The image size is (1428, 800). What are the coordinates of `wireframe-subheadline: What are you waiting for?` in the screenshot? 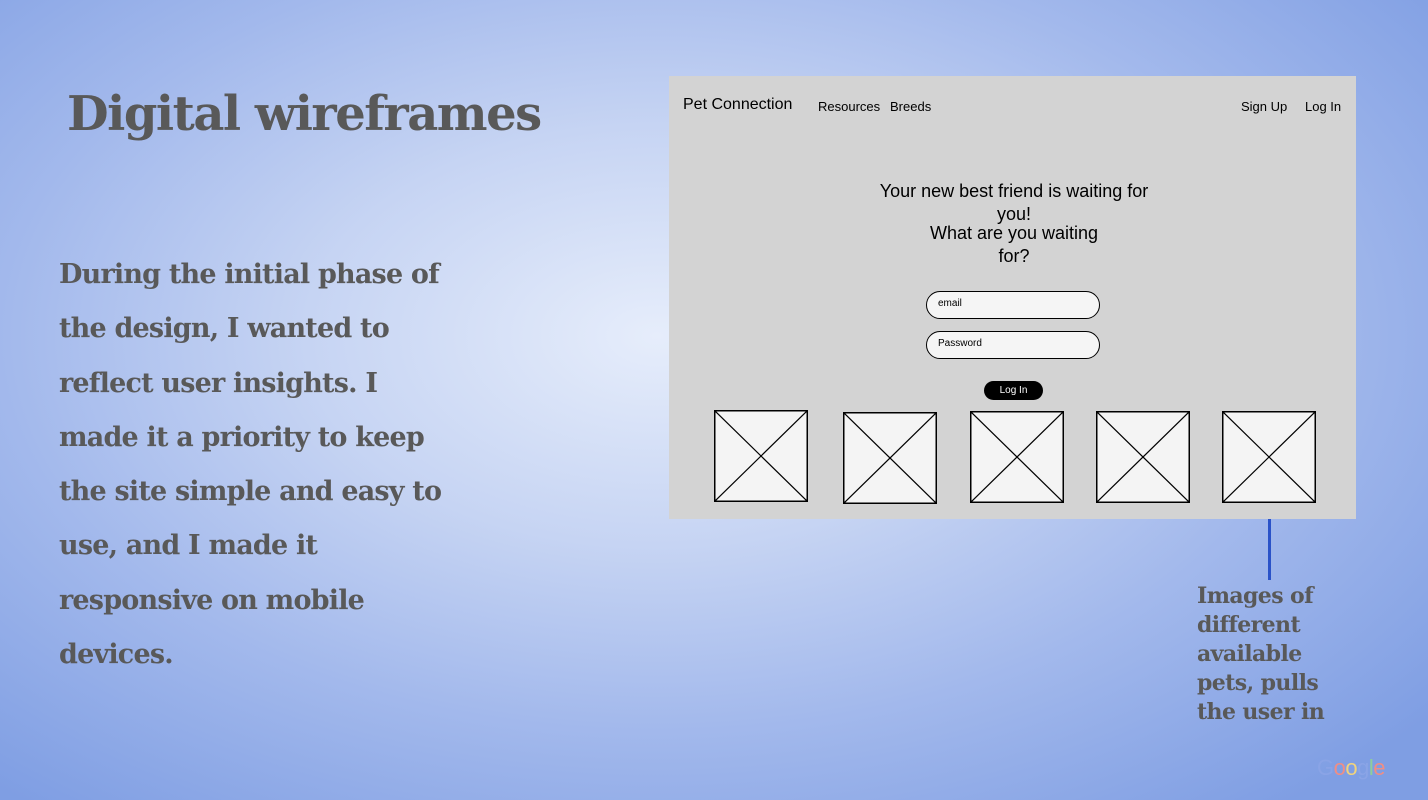 It's located at (1014, 244).